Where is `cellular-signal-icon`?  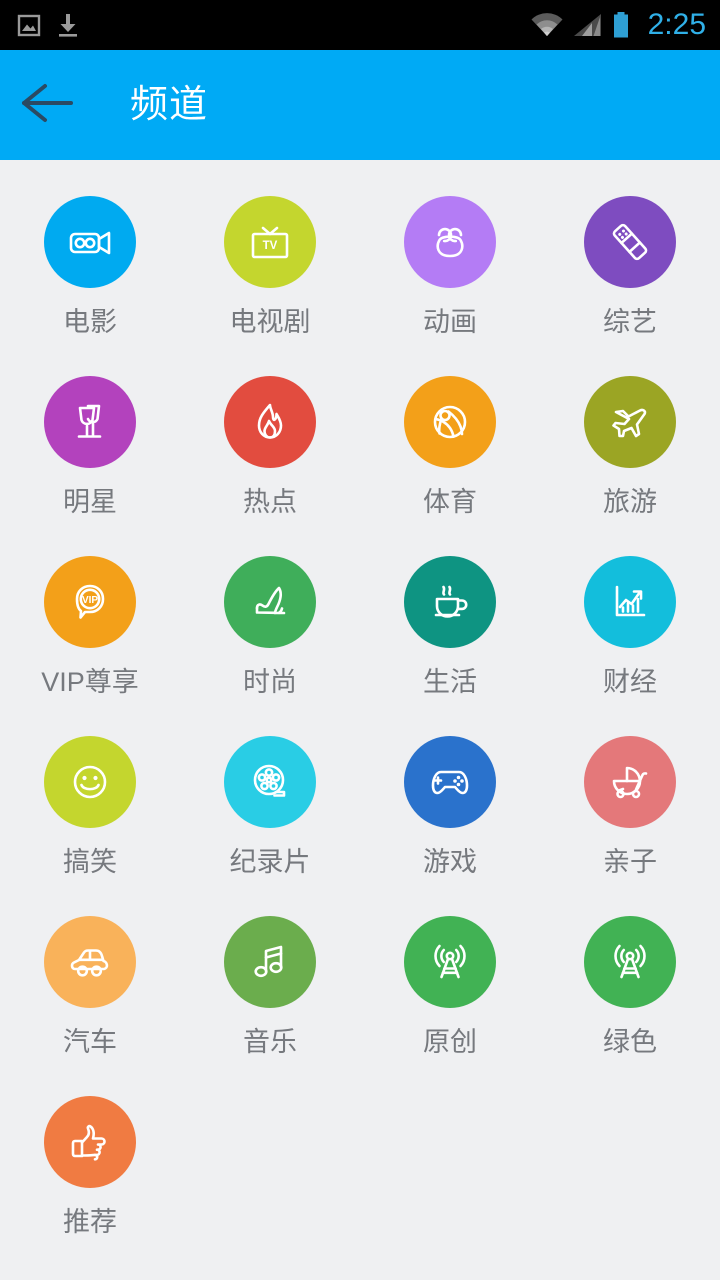 cellular-signal-icon is located at coordinates (588, 25).